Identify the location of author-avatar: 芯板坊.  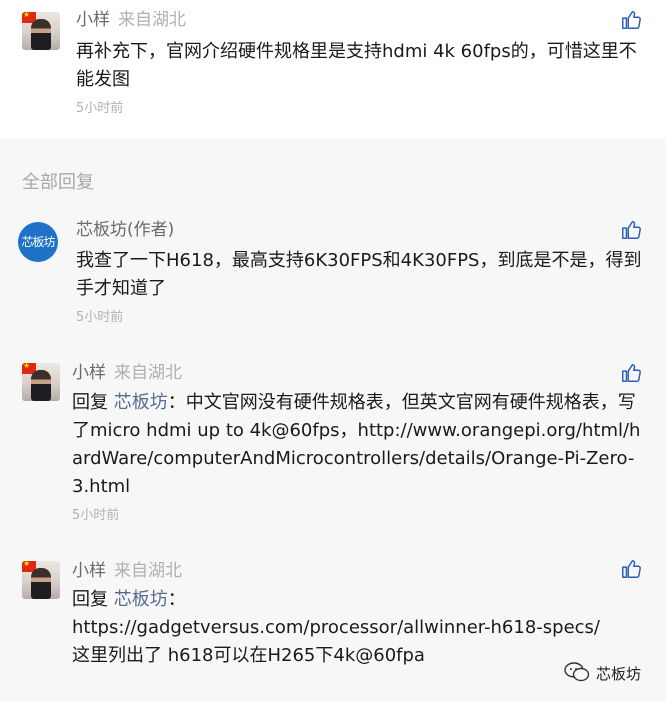
(38, 242).